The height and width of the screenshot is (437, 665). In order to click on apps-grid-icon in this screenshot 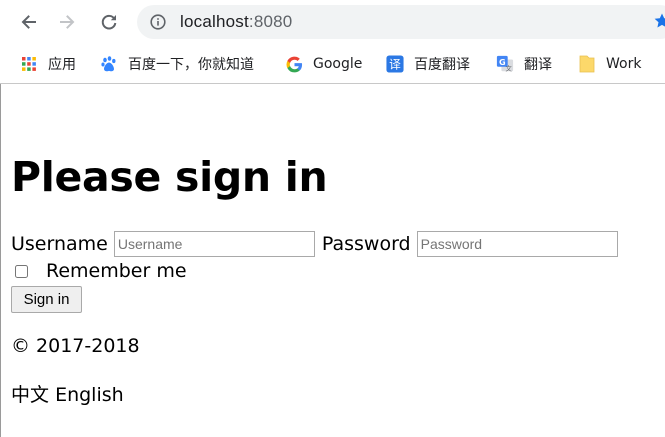, I will do `click(29, 64)`.